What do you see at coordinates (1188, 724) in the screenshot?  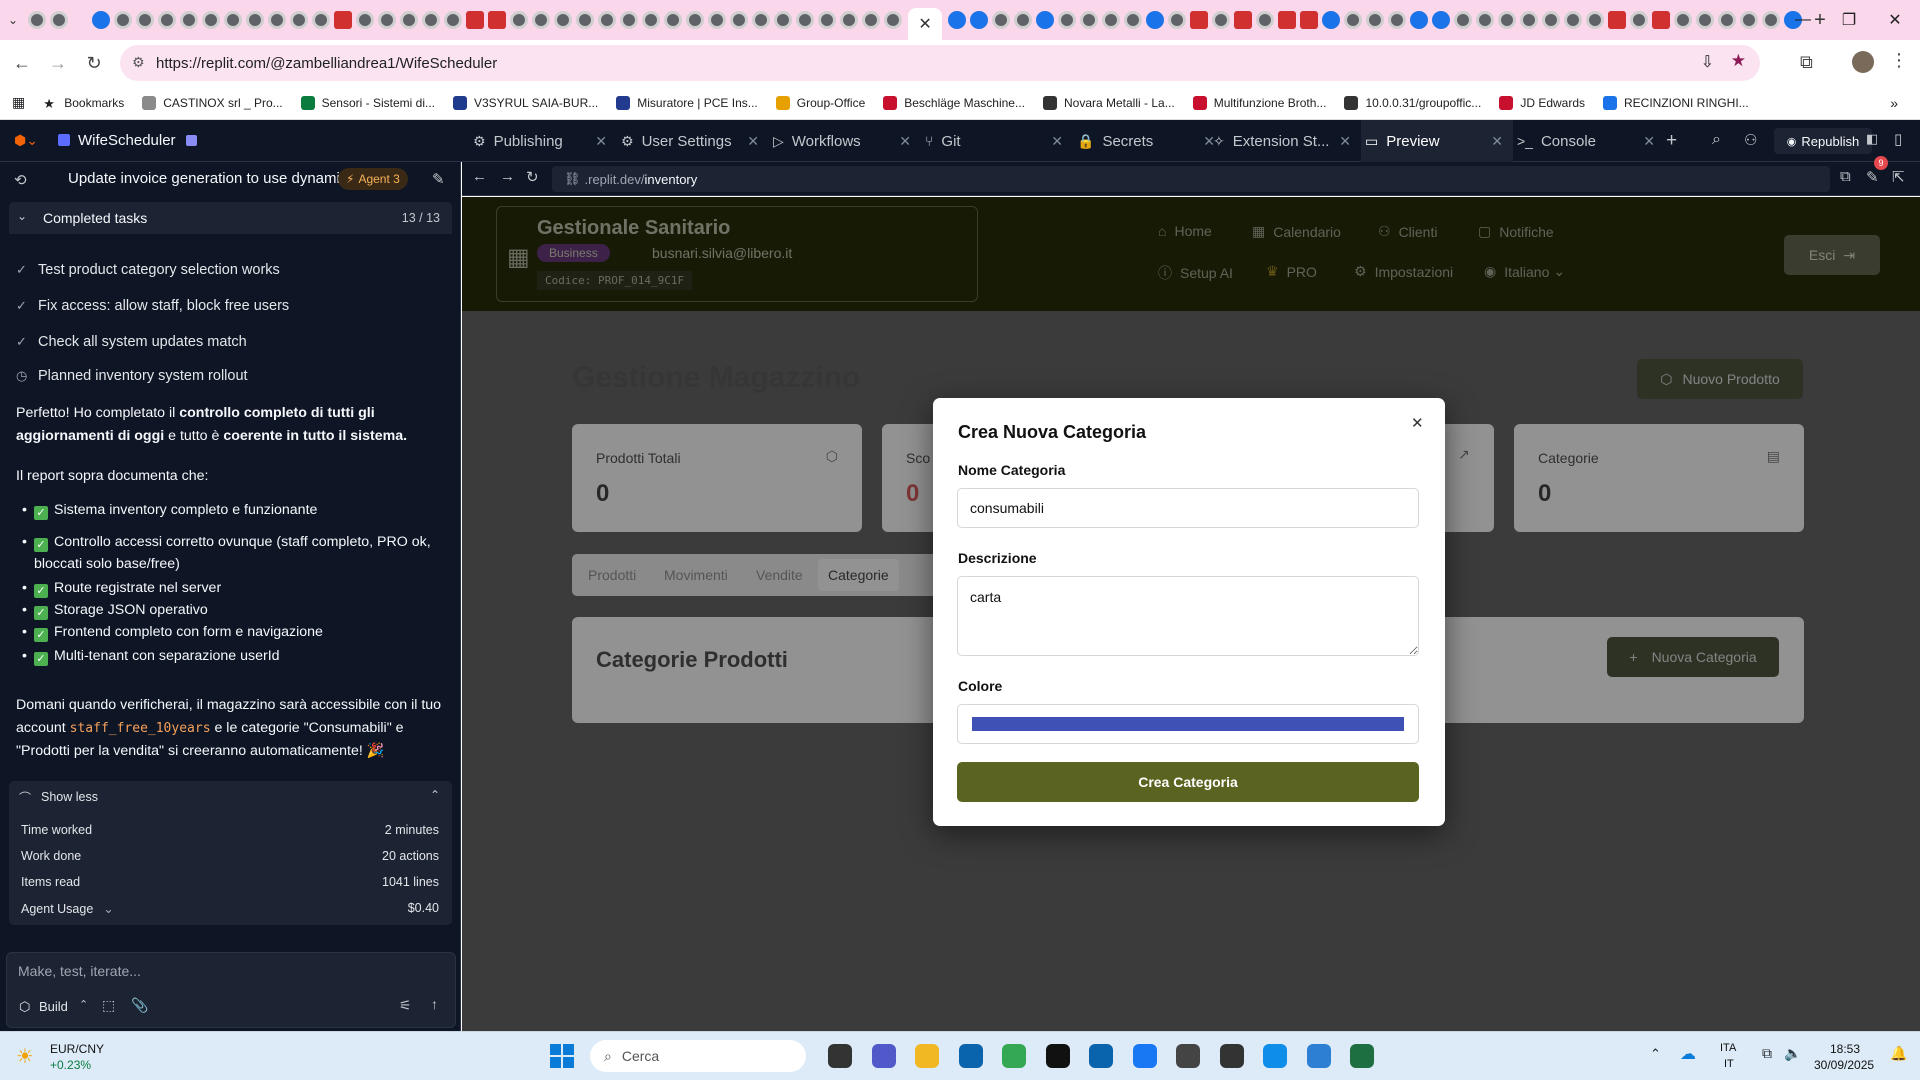 I see `color-picker` at bounding box center [1188, 724].